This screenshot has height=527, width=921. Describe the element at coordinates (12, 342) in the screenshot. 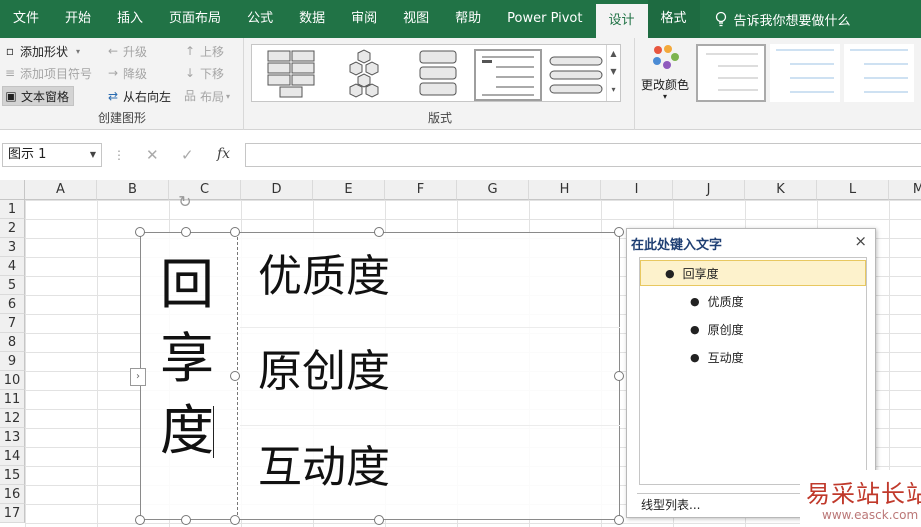

I see `row-header: 8` at that location.